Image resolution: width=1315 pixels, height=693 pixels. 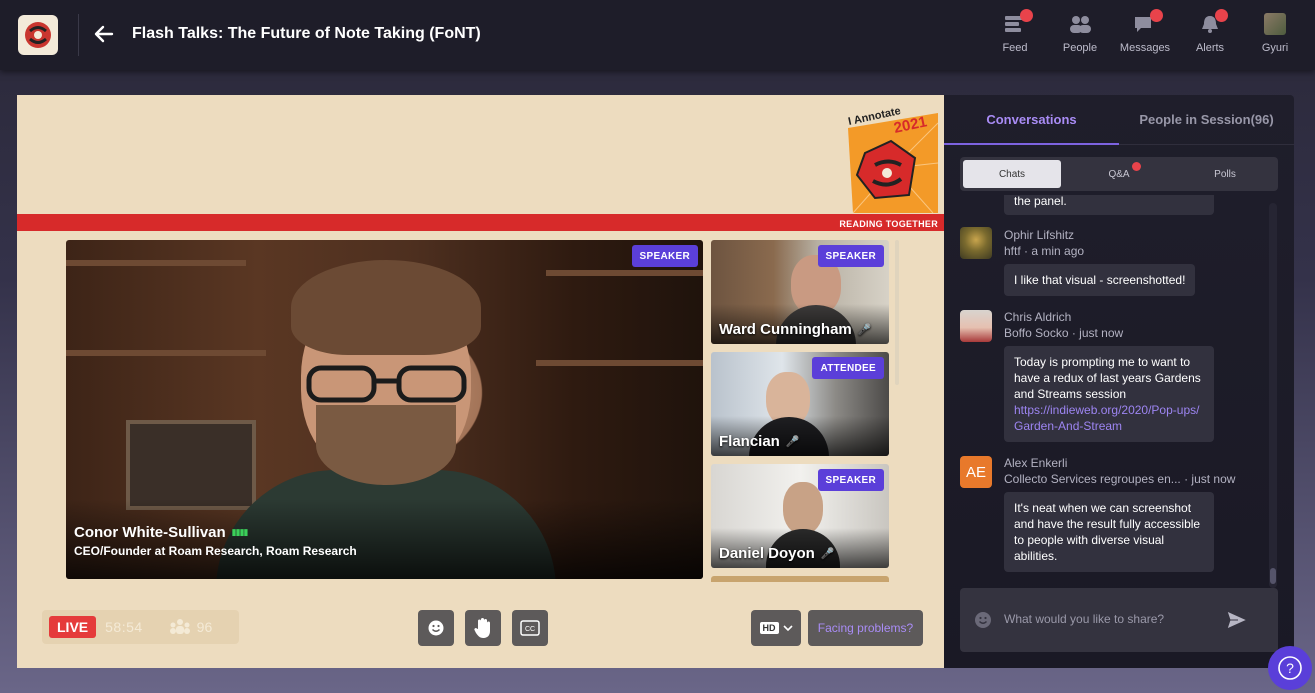 I want to click on main-speaker-name: Conor White-Sullivan, so click(x=150, y=532).